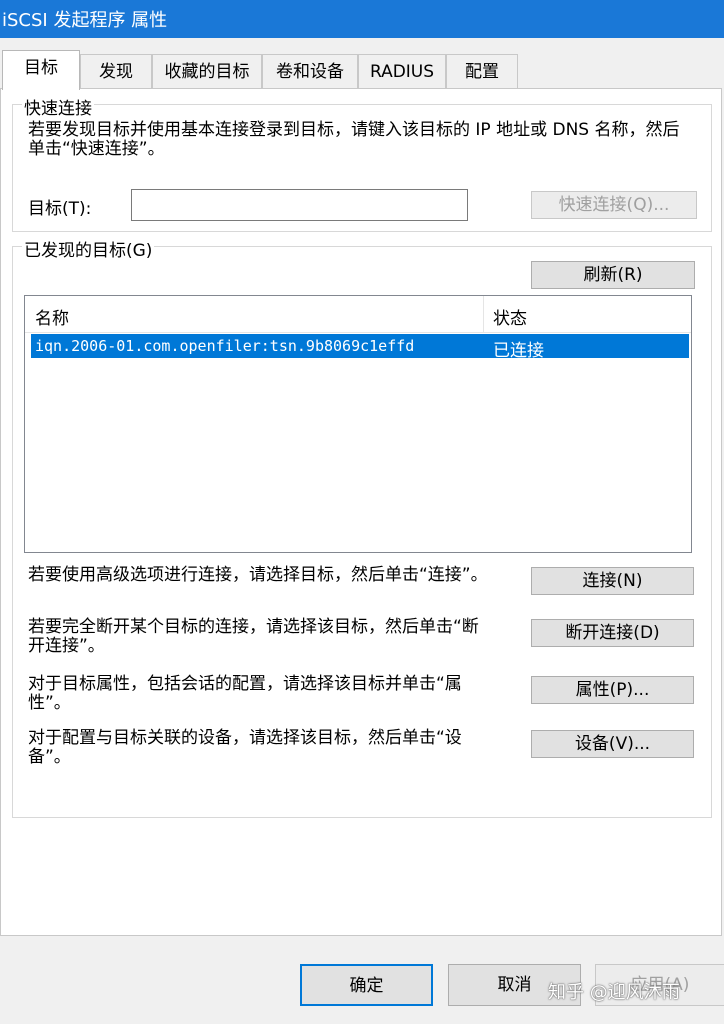 Image resolution: width=724 pixels, height=1024 pixels. What do you see at coordinates (613, 275) in the screenshot?
I see `refresh-button: 刷新(R)` at bounding box center [613, 275].